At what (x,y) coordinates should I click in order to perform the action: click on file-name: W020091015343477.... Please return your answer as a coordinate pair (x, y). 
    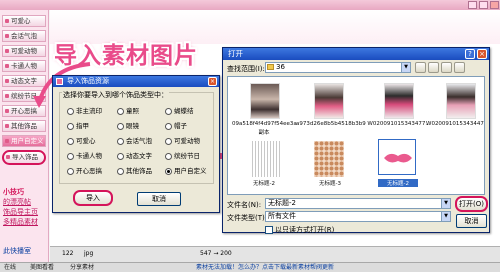
    Looking at the image, I should click on (399, 124).